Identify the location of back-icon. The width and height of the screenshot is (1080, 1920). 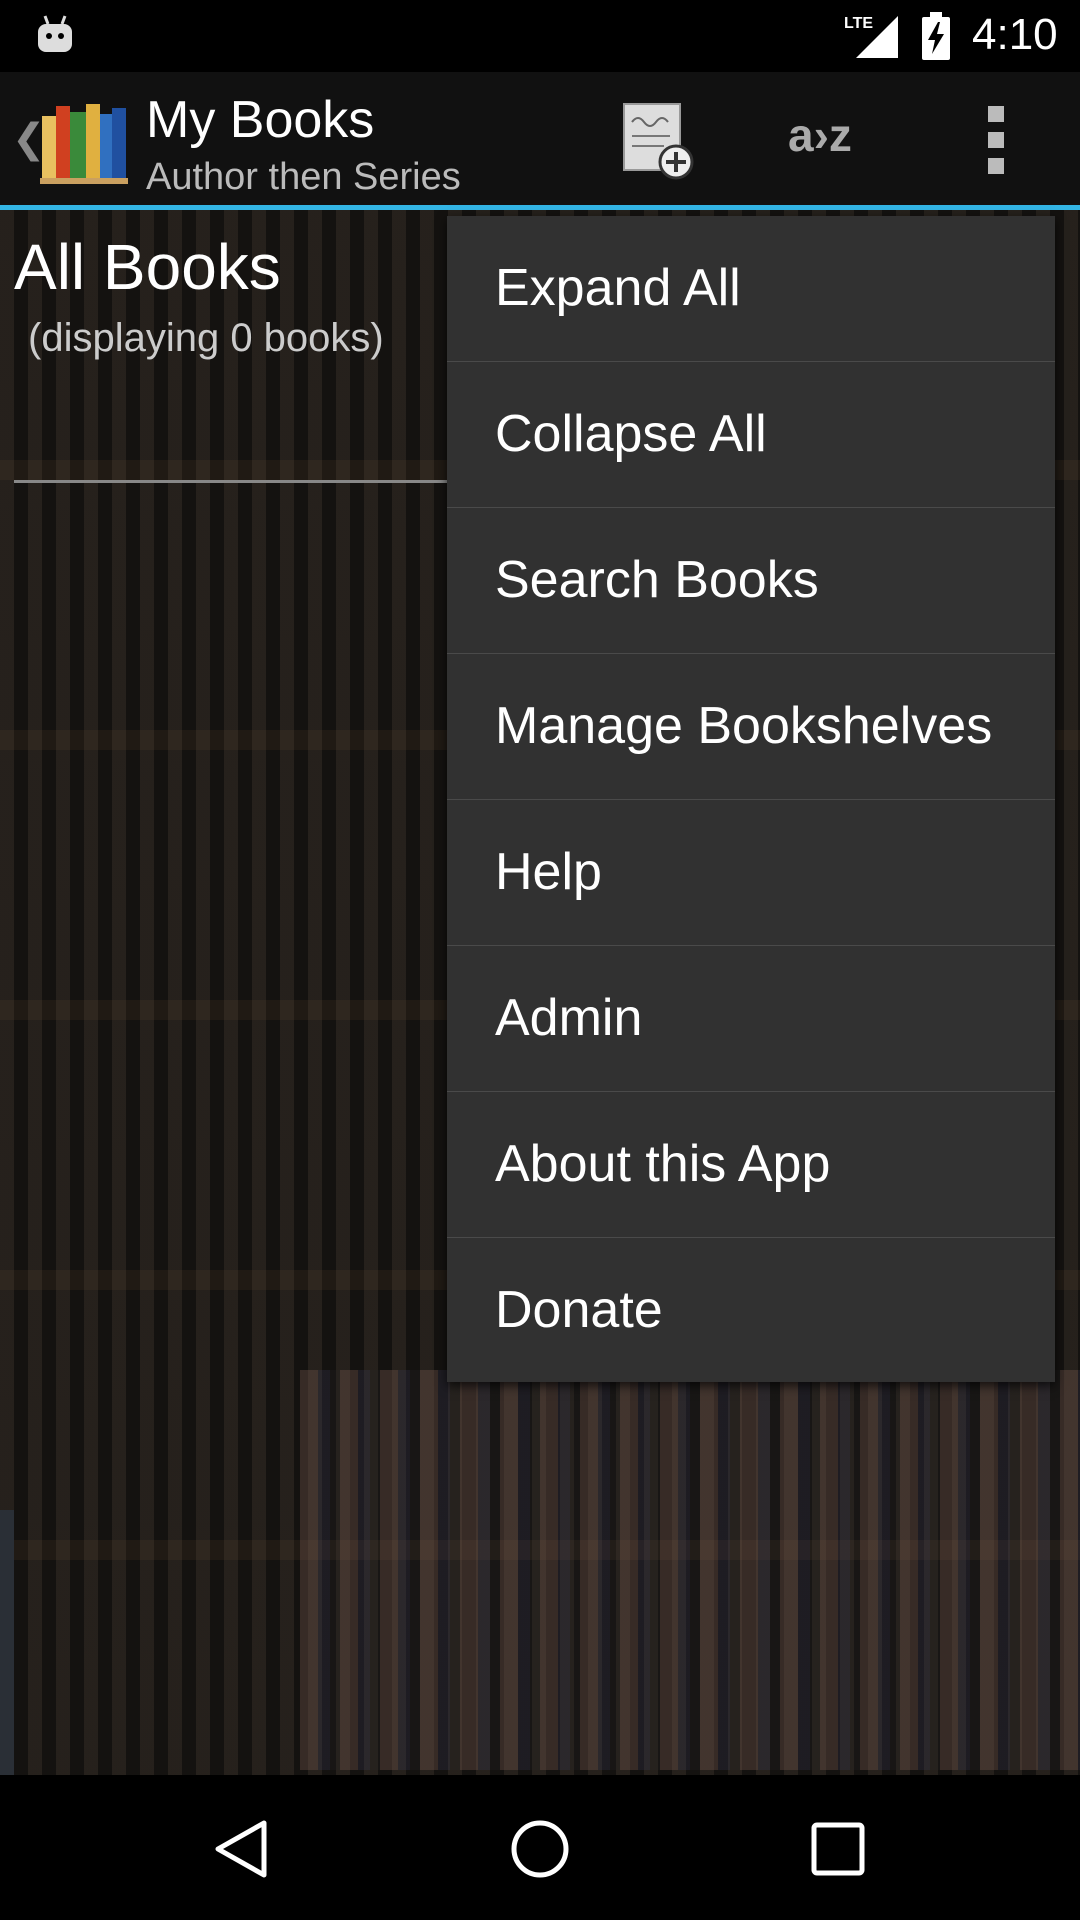
(242, 1849).